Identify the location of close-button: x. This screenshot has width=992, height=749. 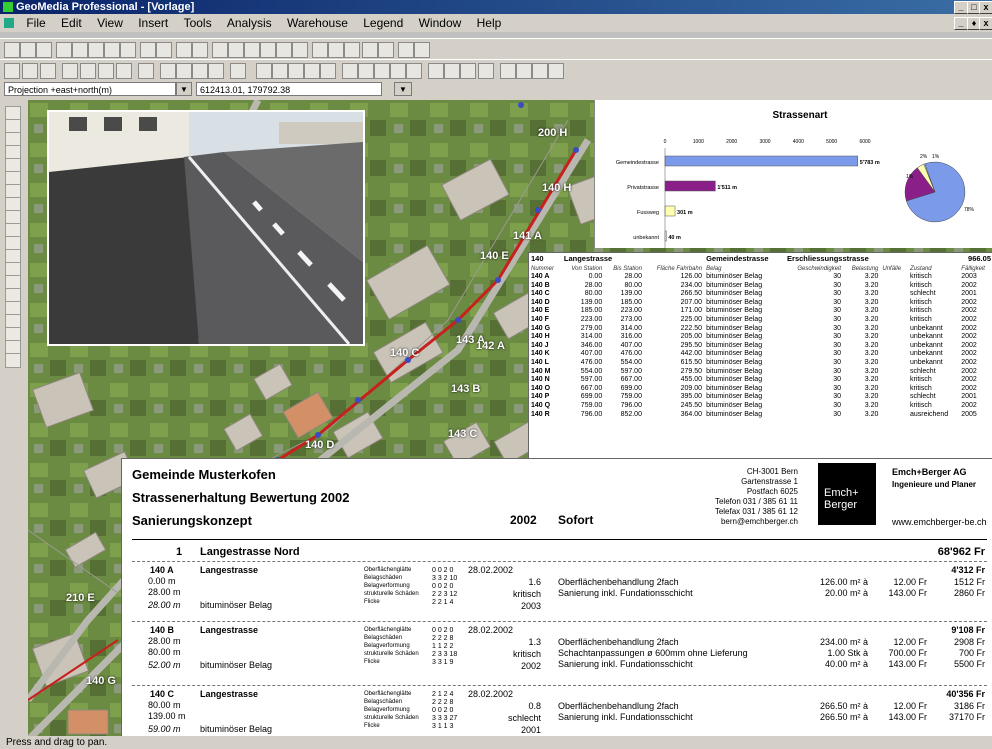
(985, 7).